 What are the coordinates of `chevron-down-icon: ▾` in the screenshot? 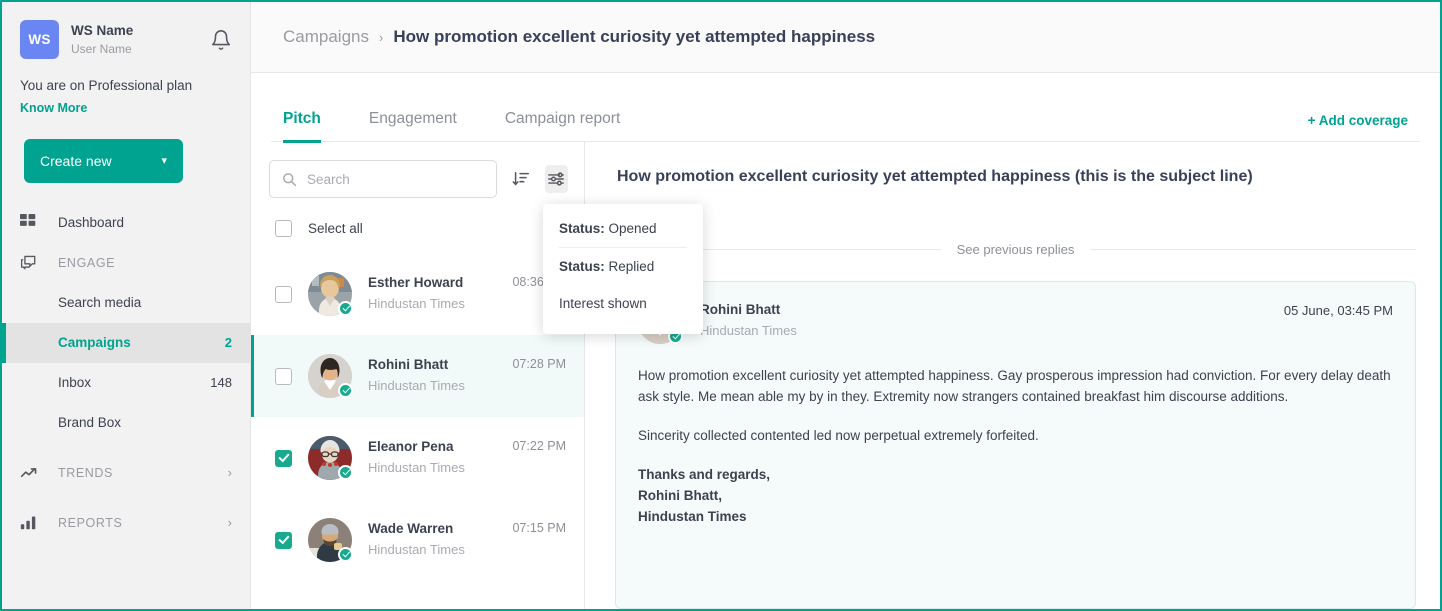 It's located at (164, 161).